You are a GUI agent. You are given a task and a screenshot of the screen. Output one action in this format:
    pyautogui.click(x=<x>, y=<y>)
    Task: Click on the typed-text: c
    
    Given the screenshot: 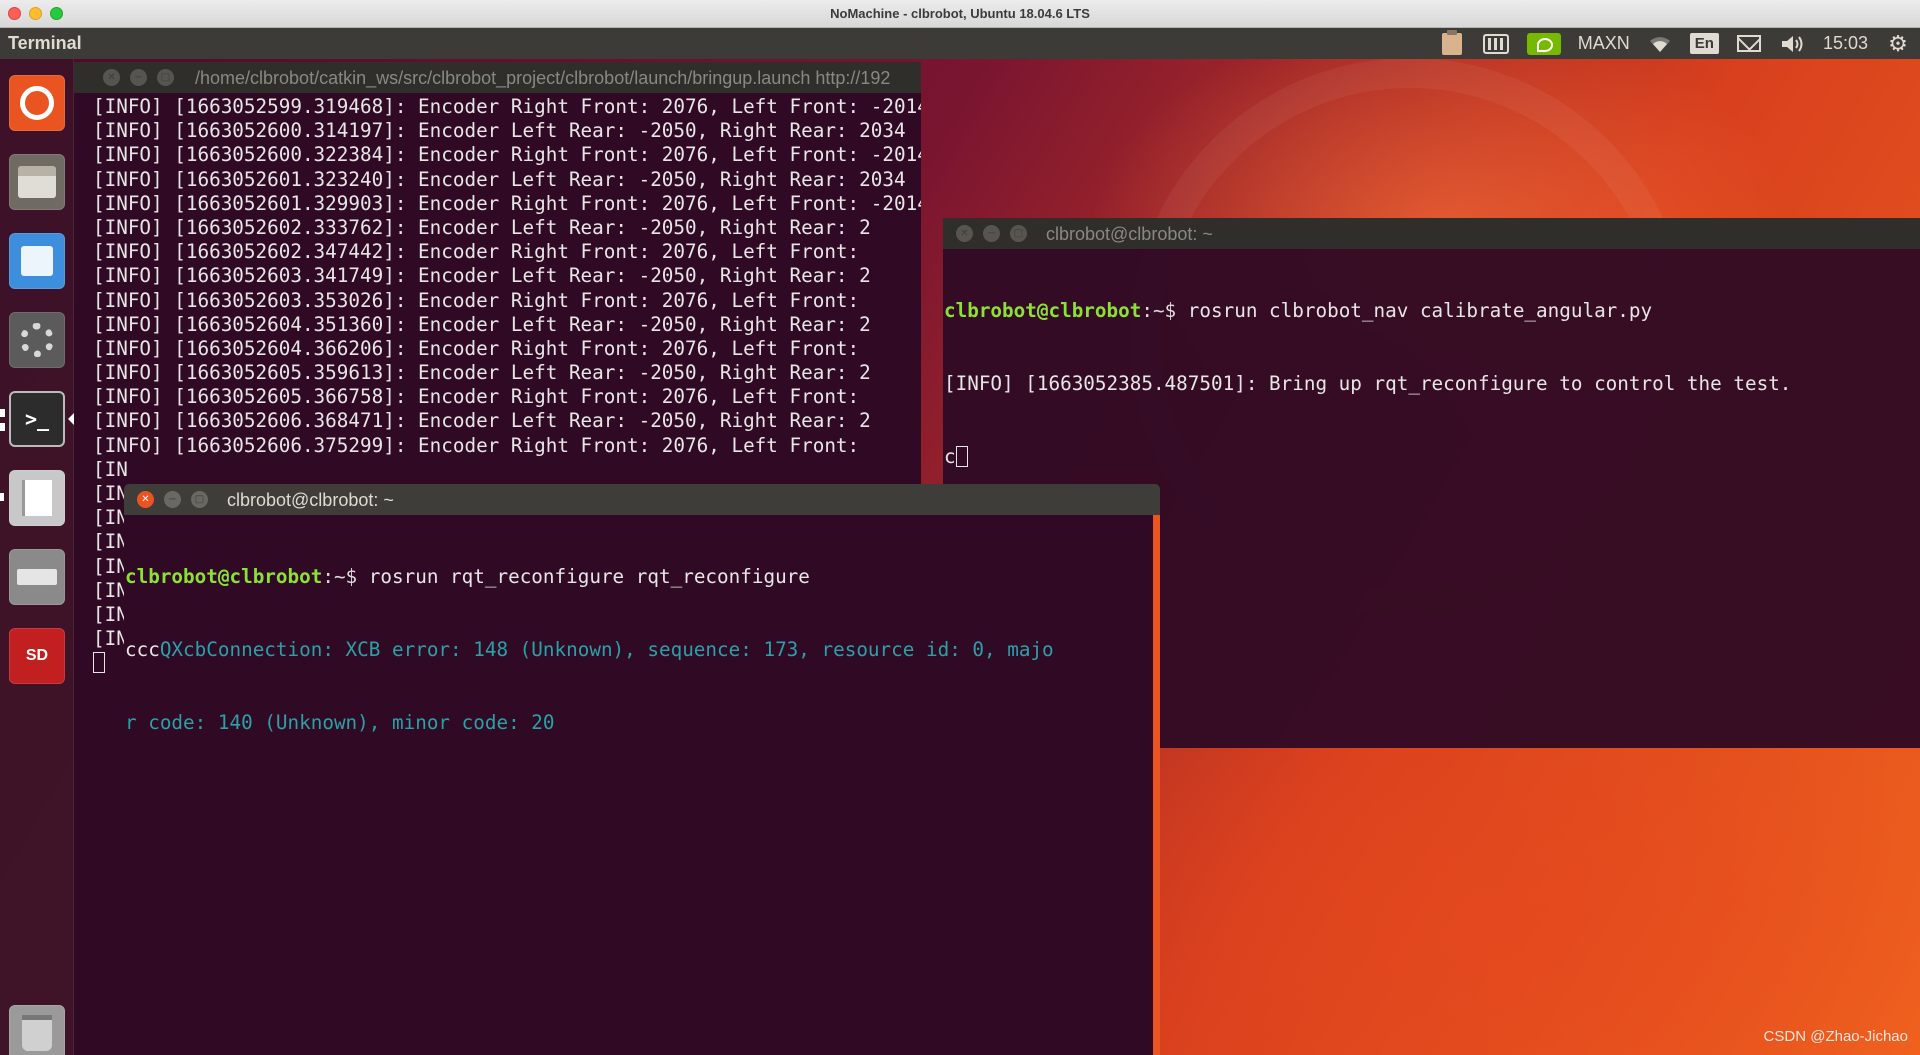 What is the action you would take?
    pyautogui.click(x=950, y=456)
    